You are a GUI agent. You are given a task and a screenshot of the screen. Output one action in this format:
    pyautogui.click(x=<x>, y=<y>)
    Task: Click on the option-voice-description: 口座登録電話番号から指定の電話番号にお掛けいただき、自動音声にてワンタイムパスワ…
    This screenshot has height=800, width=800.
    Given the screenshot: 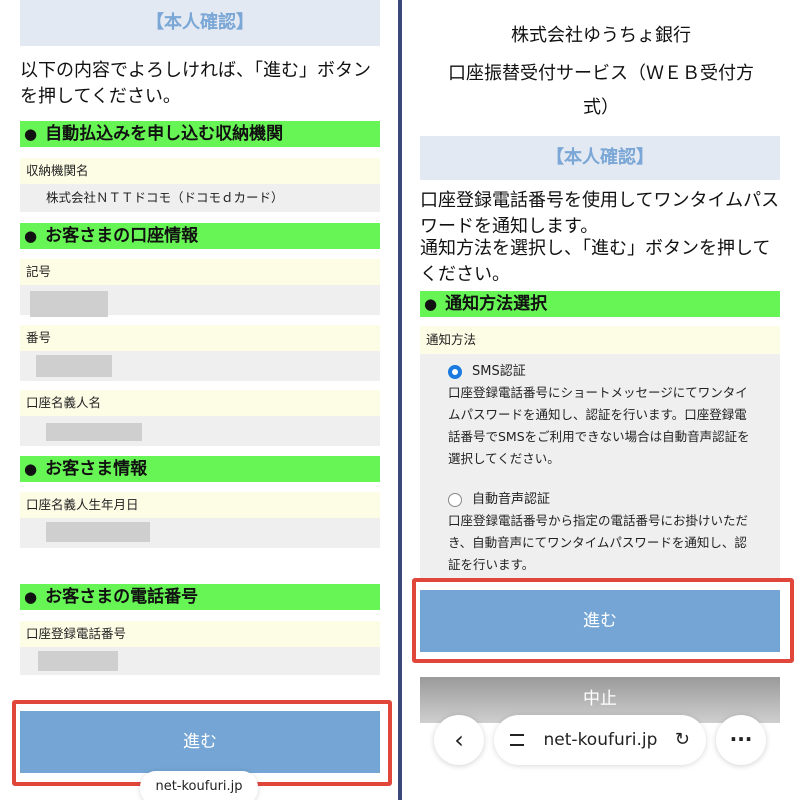 What is the action you would take?
    pyautogui.click(x=598, y=542)
    